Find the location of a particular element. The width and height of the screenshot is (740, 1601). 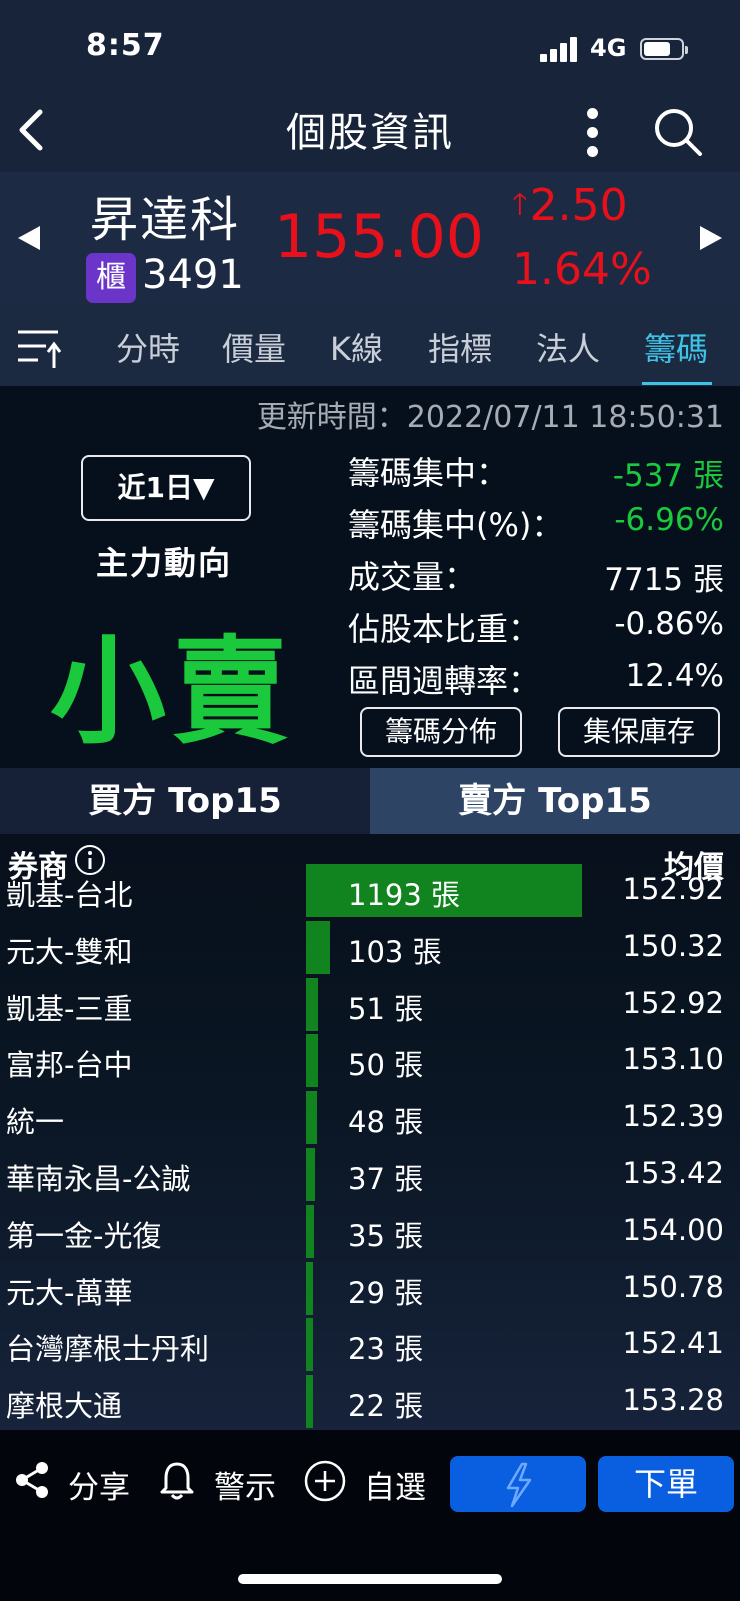

broker-name: 凱基-台北 is located at coordinates (69, 895).